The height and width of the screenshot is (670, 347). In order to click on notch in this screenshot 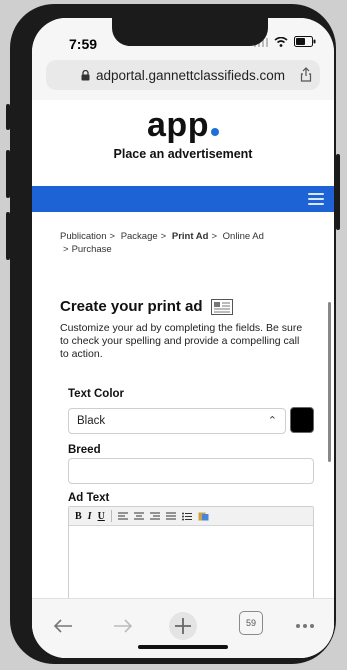, I will do `click(190, 32)`.